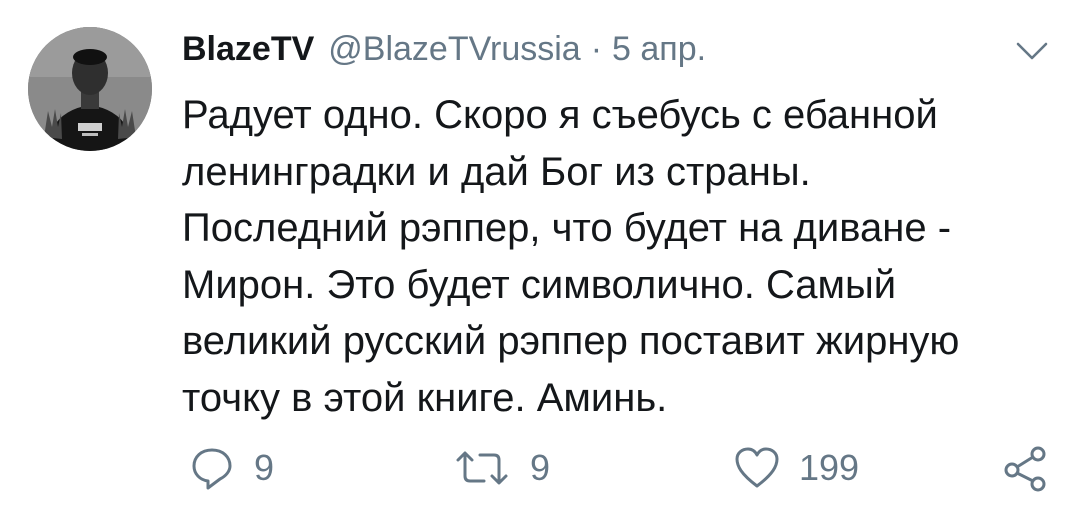  What do you see at coordinates (571, 341) in the screenshot?
I see `tweet-text-line: великий русский рэппер поставит жирную` at bounding box center [571, 341].